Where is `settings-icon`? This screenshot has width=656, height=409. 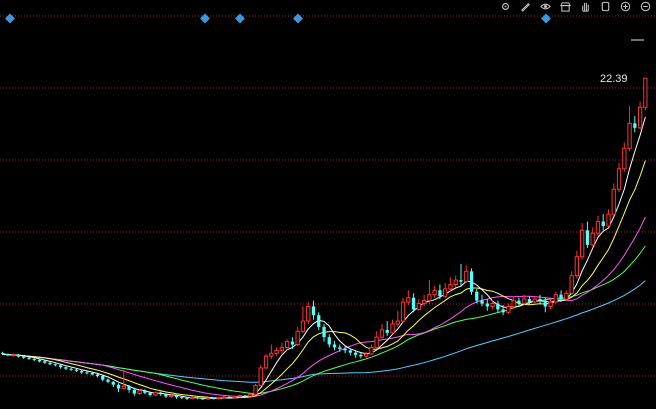
settings-icon is located at coordinates (505, 6).